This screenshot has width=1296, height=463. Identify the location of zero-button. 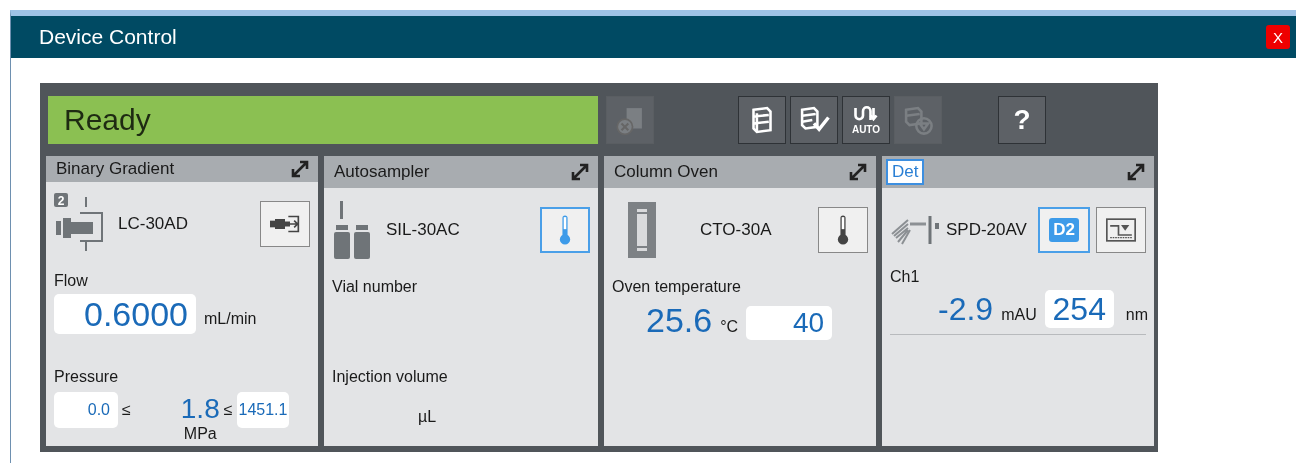
(1121, 230).